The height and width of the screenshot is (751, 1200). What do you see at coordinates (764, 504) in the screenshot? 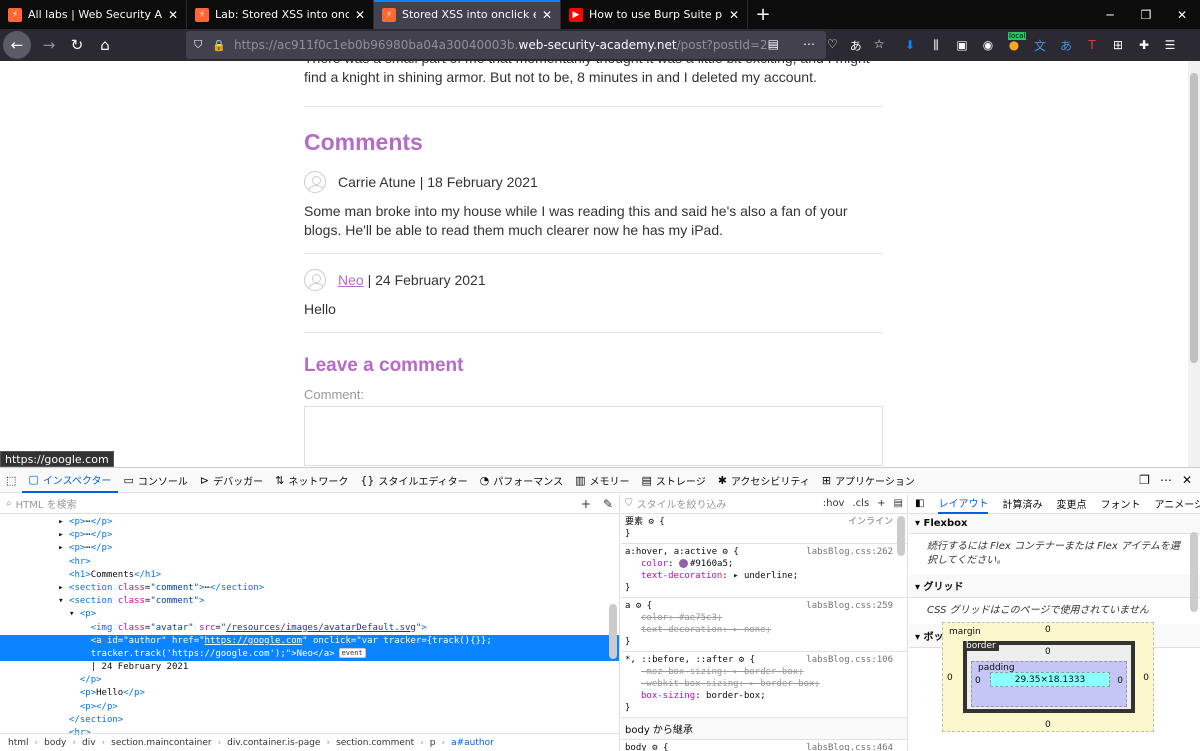
I see `styles-search: ⛉ スタイルを絞り込み :hov .cls + ▤` at bounding box center [764, 504].